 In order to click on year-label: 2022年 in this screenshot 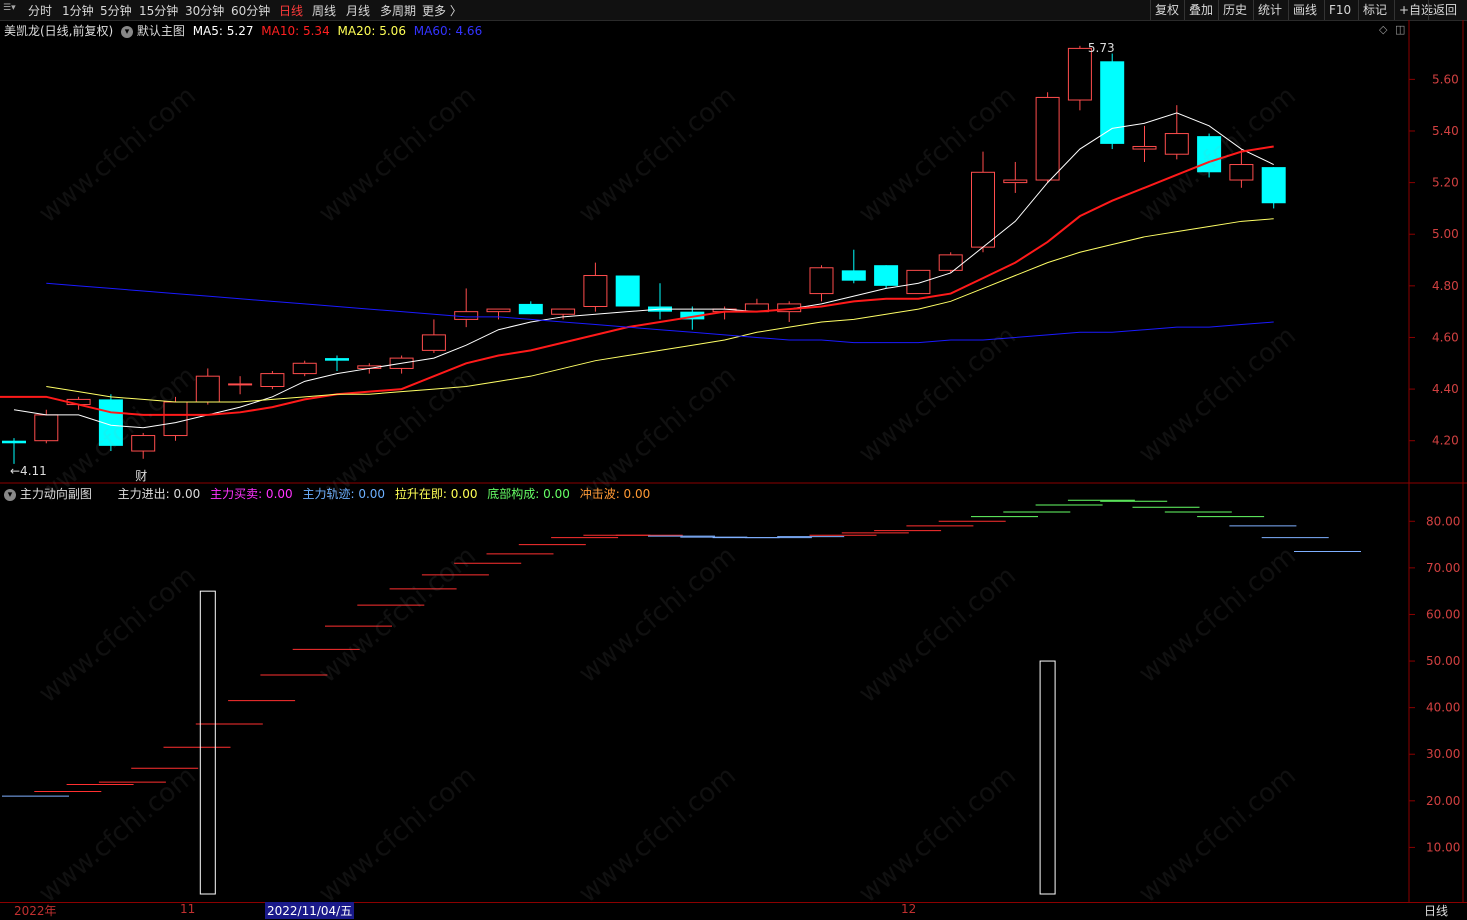, I will do `click(35, 911)`.